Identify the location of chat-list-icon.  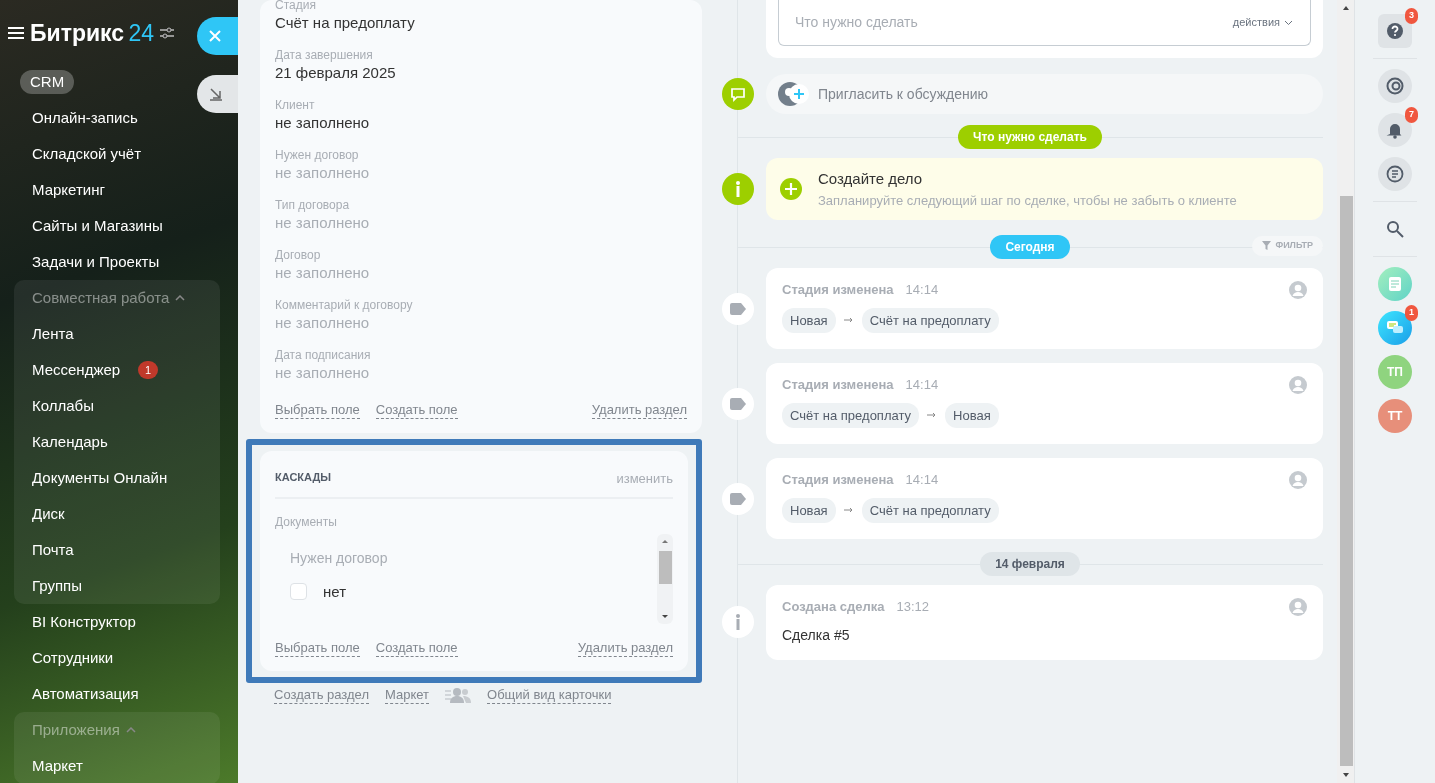
(1395, 174).